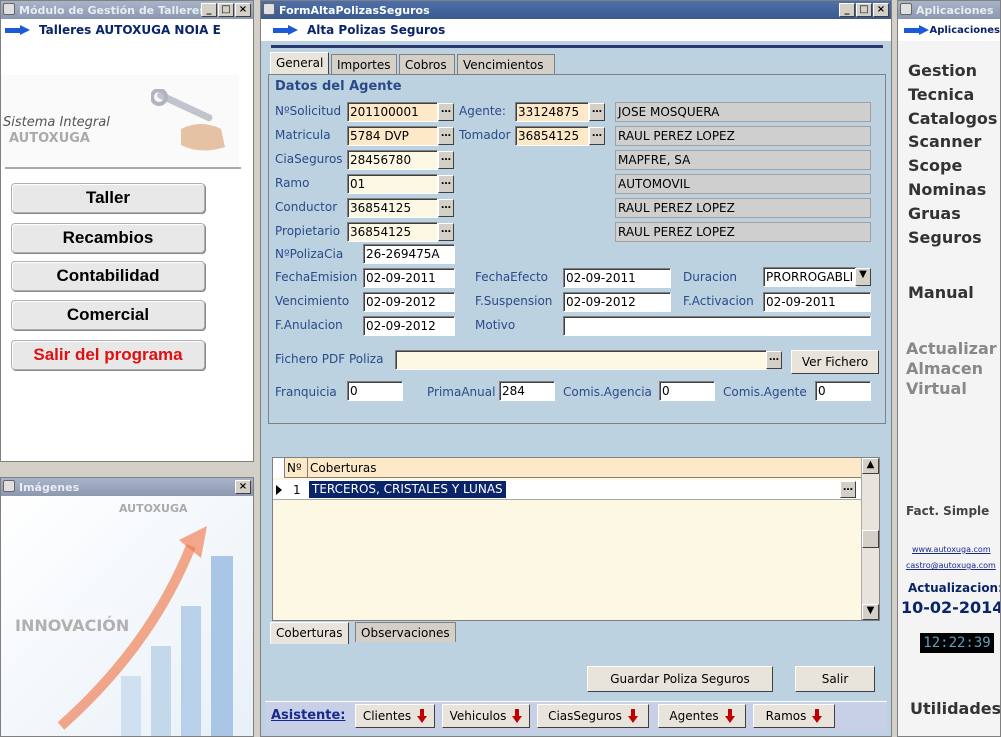  I want to click on right-menu-catalogos: Catalogos, so click(952, 118).